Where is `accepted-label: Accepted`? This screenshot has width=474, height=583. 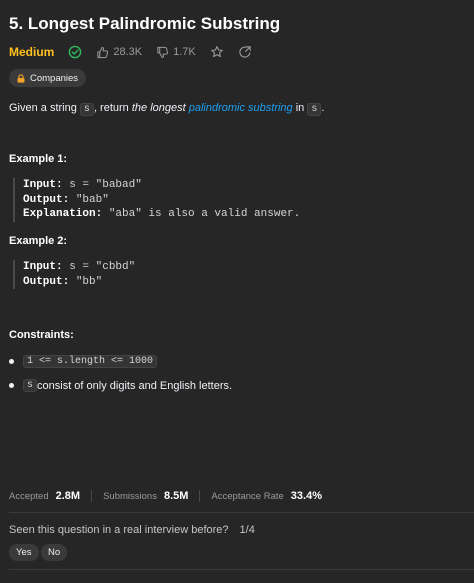
accepted-label: Accepted is located at coordinates (29, 496).